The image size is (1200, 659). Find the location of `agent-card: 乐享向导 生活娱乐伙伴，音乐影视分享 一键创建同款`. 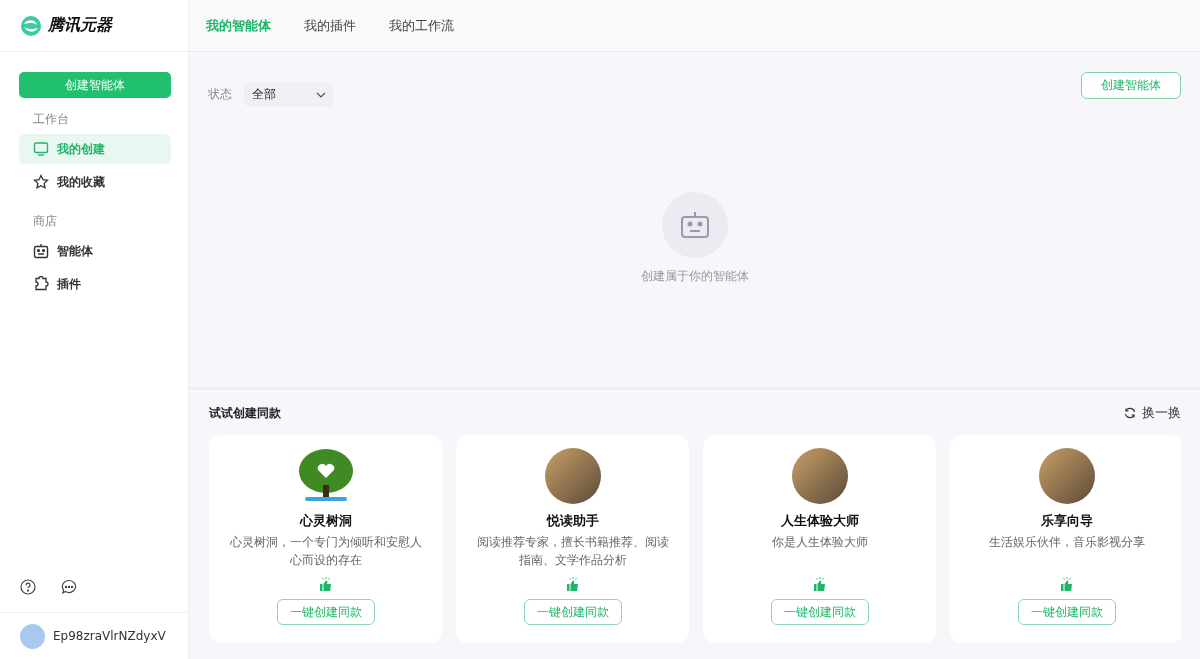

agent-card: 乐享向导 生活娱乐伙伴，音乐影视分享 一键创建同款 is located at coordinates (1065, 539).